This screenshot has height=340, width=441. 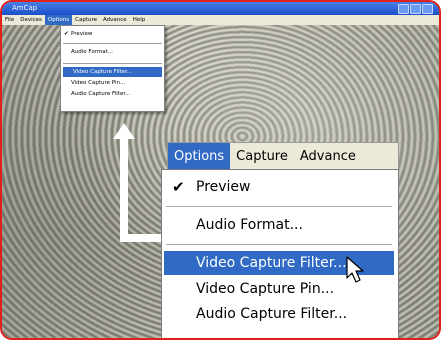 What do you see at coordinates (25, 8) in the screenshot?
I see `window-title: AmCap` at bounding box center [25, 8].